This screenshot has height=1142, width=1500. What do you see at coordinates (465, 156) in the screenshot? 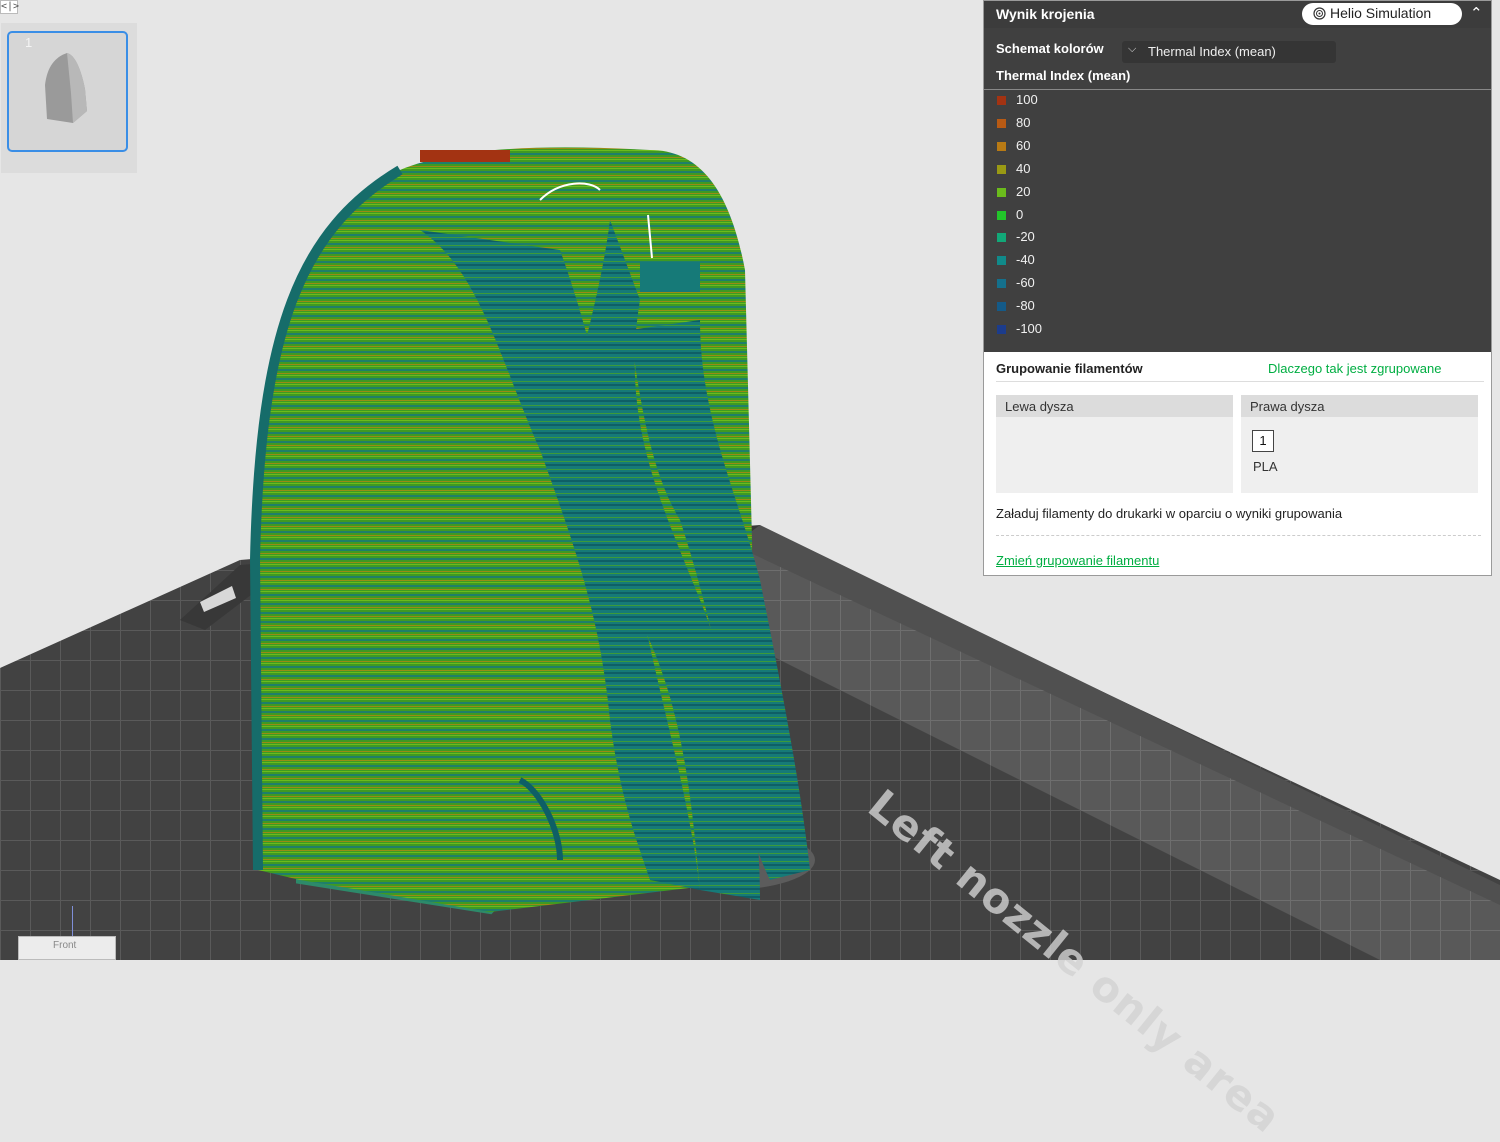
I see `hot-zone` at bounding box center [465, 156].